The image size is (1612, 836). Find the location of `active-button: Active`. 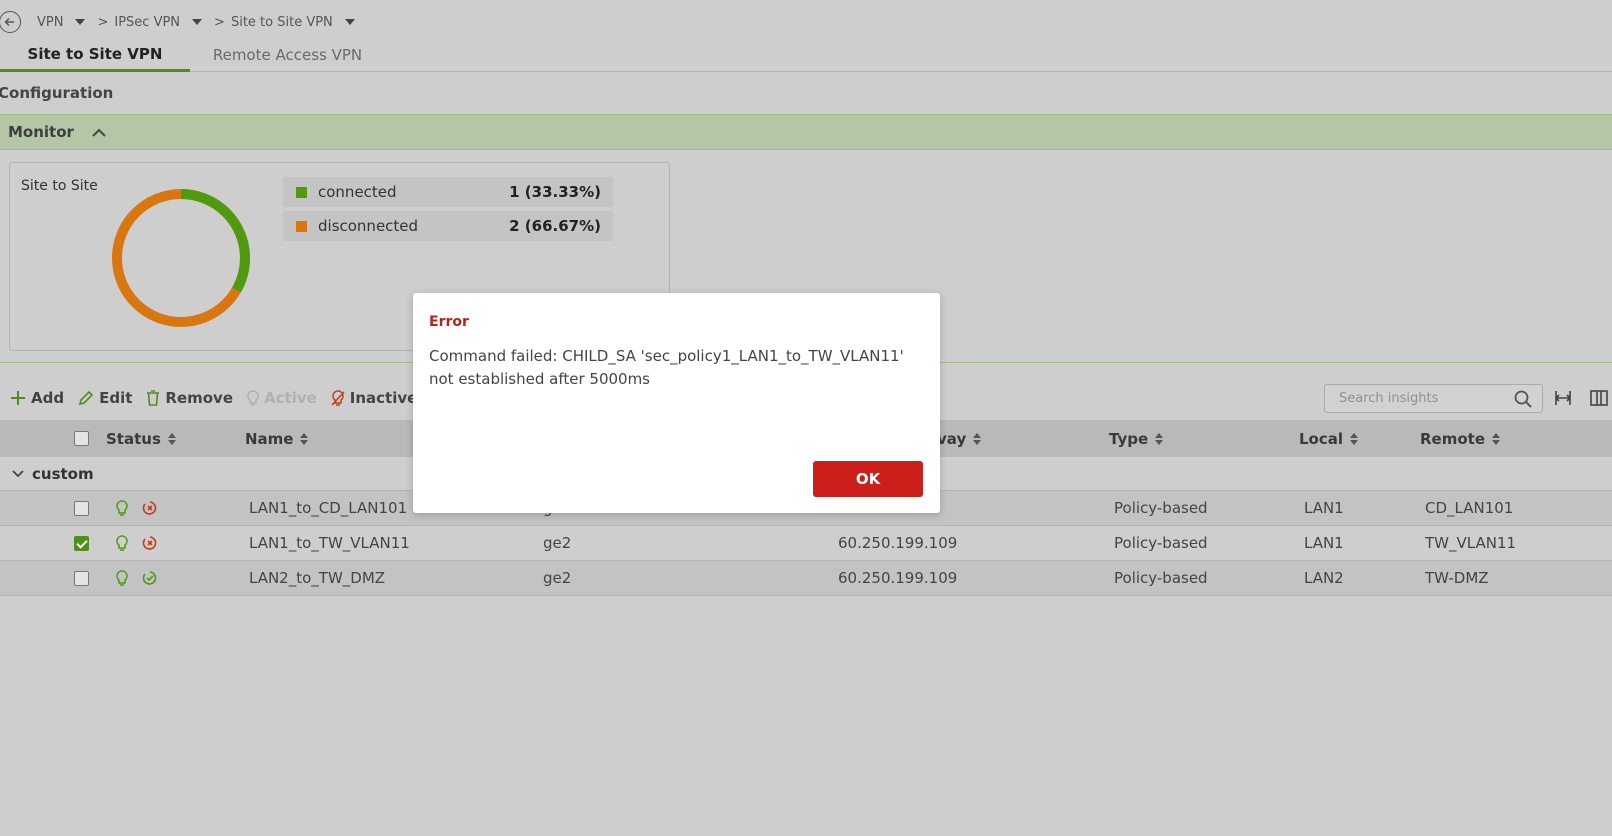

active-button: Active is located at coordinates (282, 398).